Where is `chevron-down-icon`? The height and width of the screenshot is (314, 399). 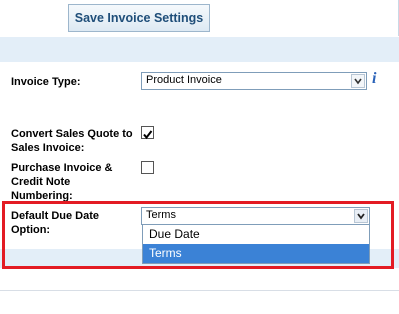
chevron-down-icon is located at coordinates (358, 81).